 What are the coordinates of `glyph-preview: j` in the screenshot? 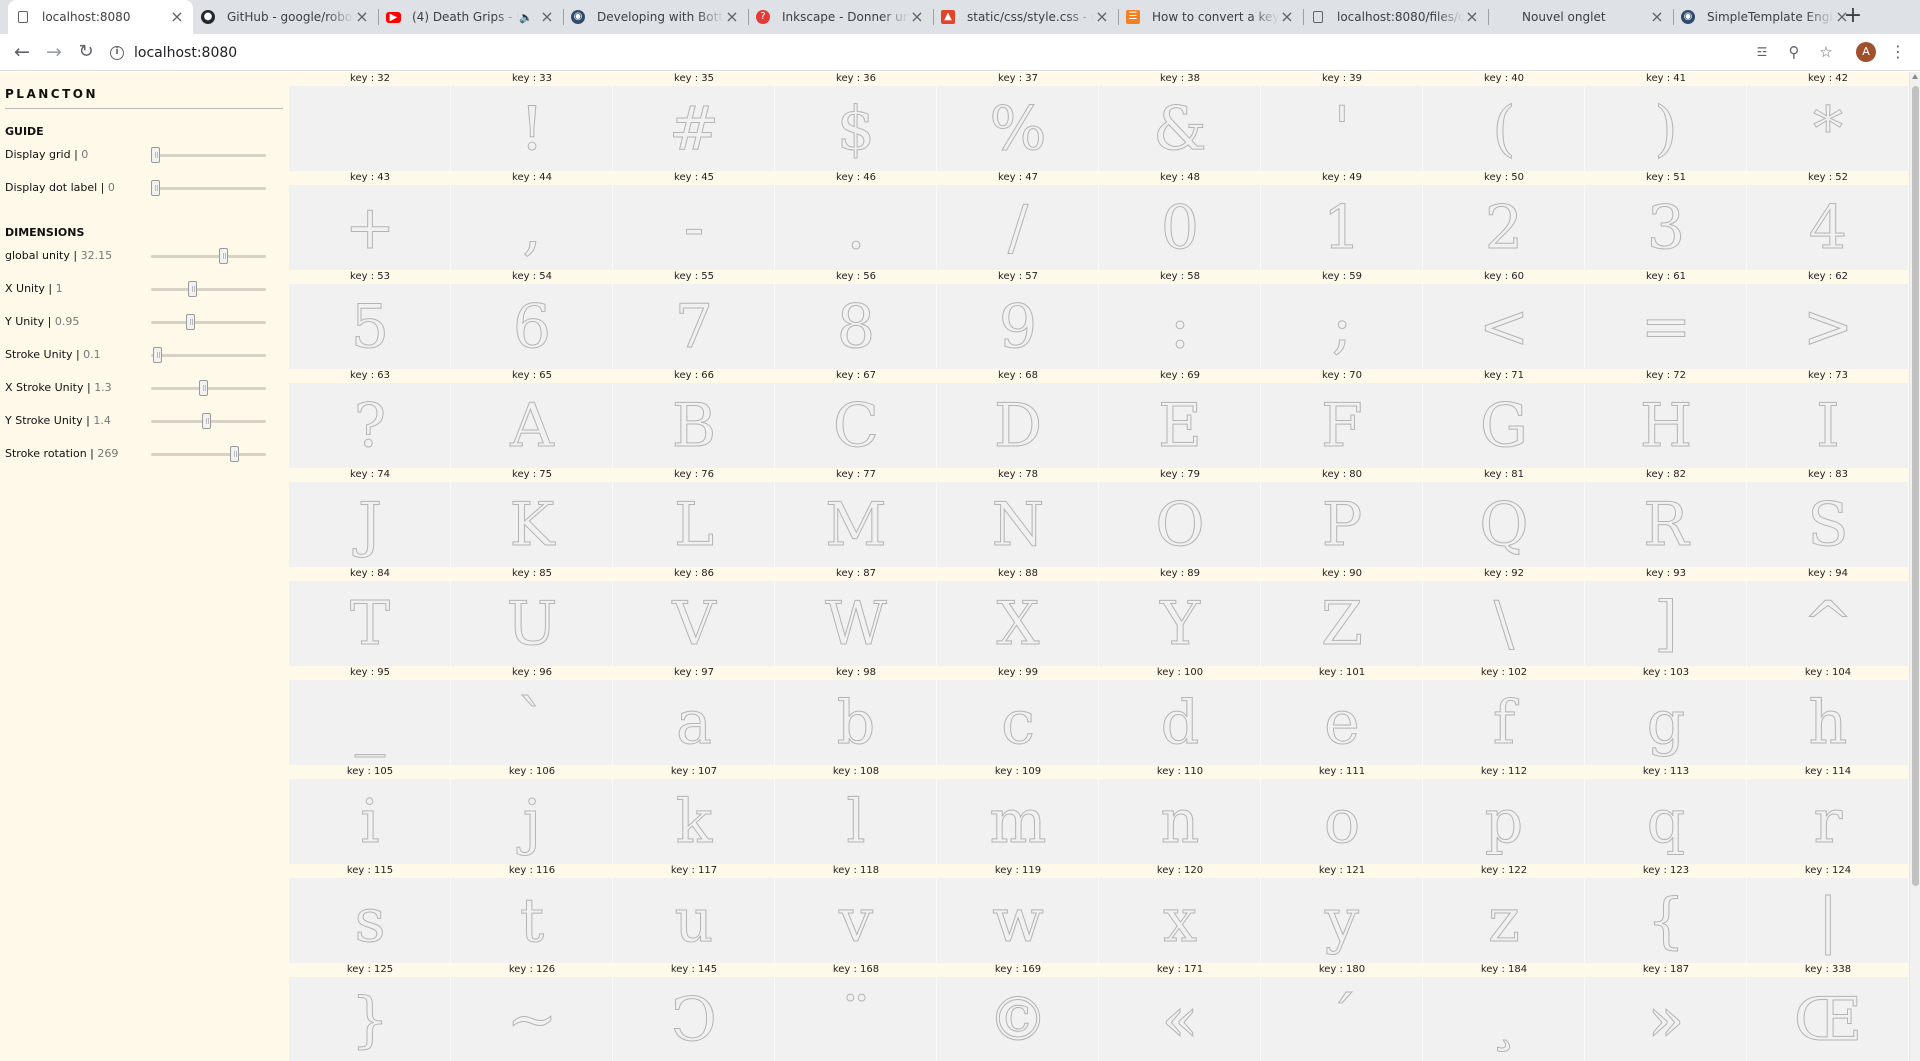 It's located at (532, 821).